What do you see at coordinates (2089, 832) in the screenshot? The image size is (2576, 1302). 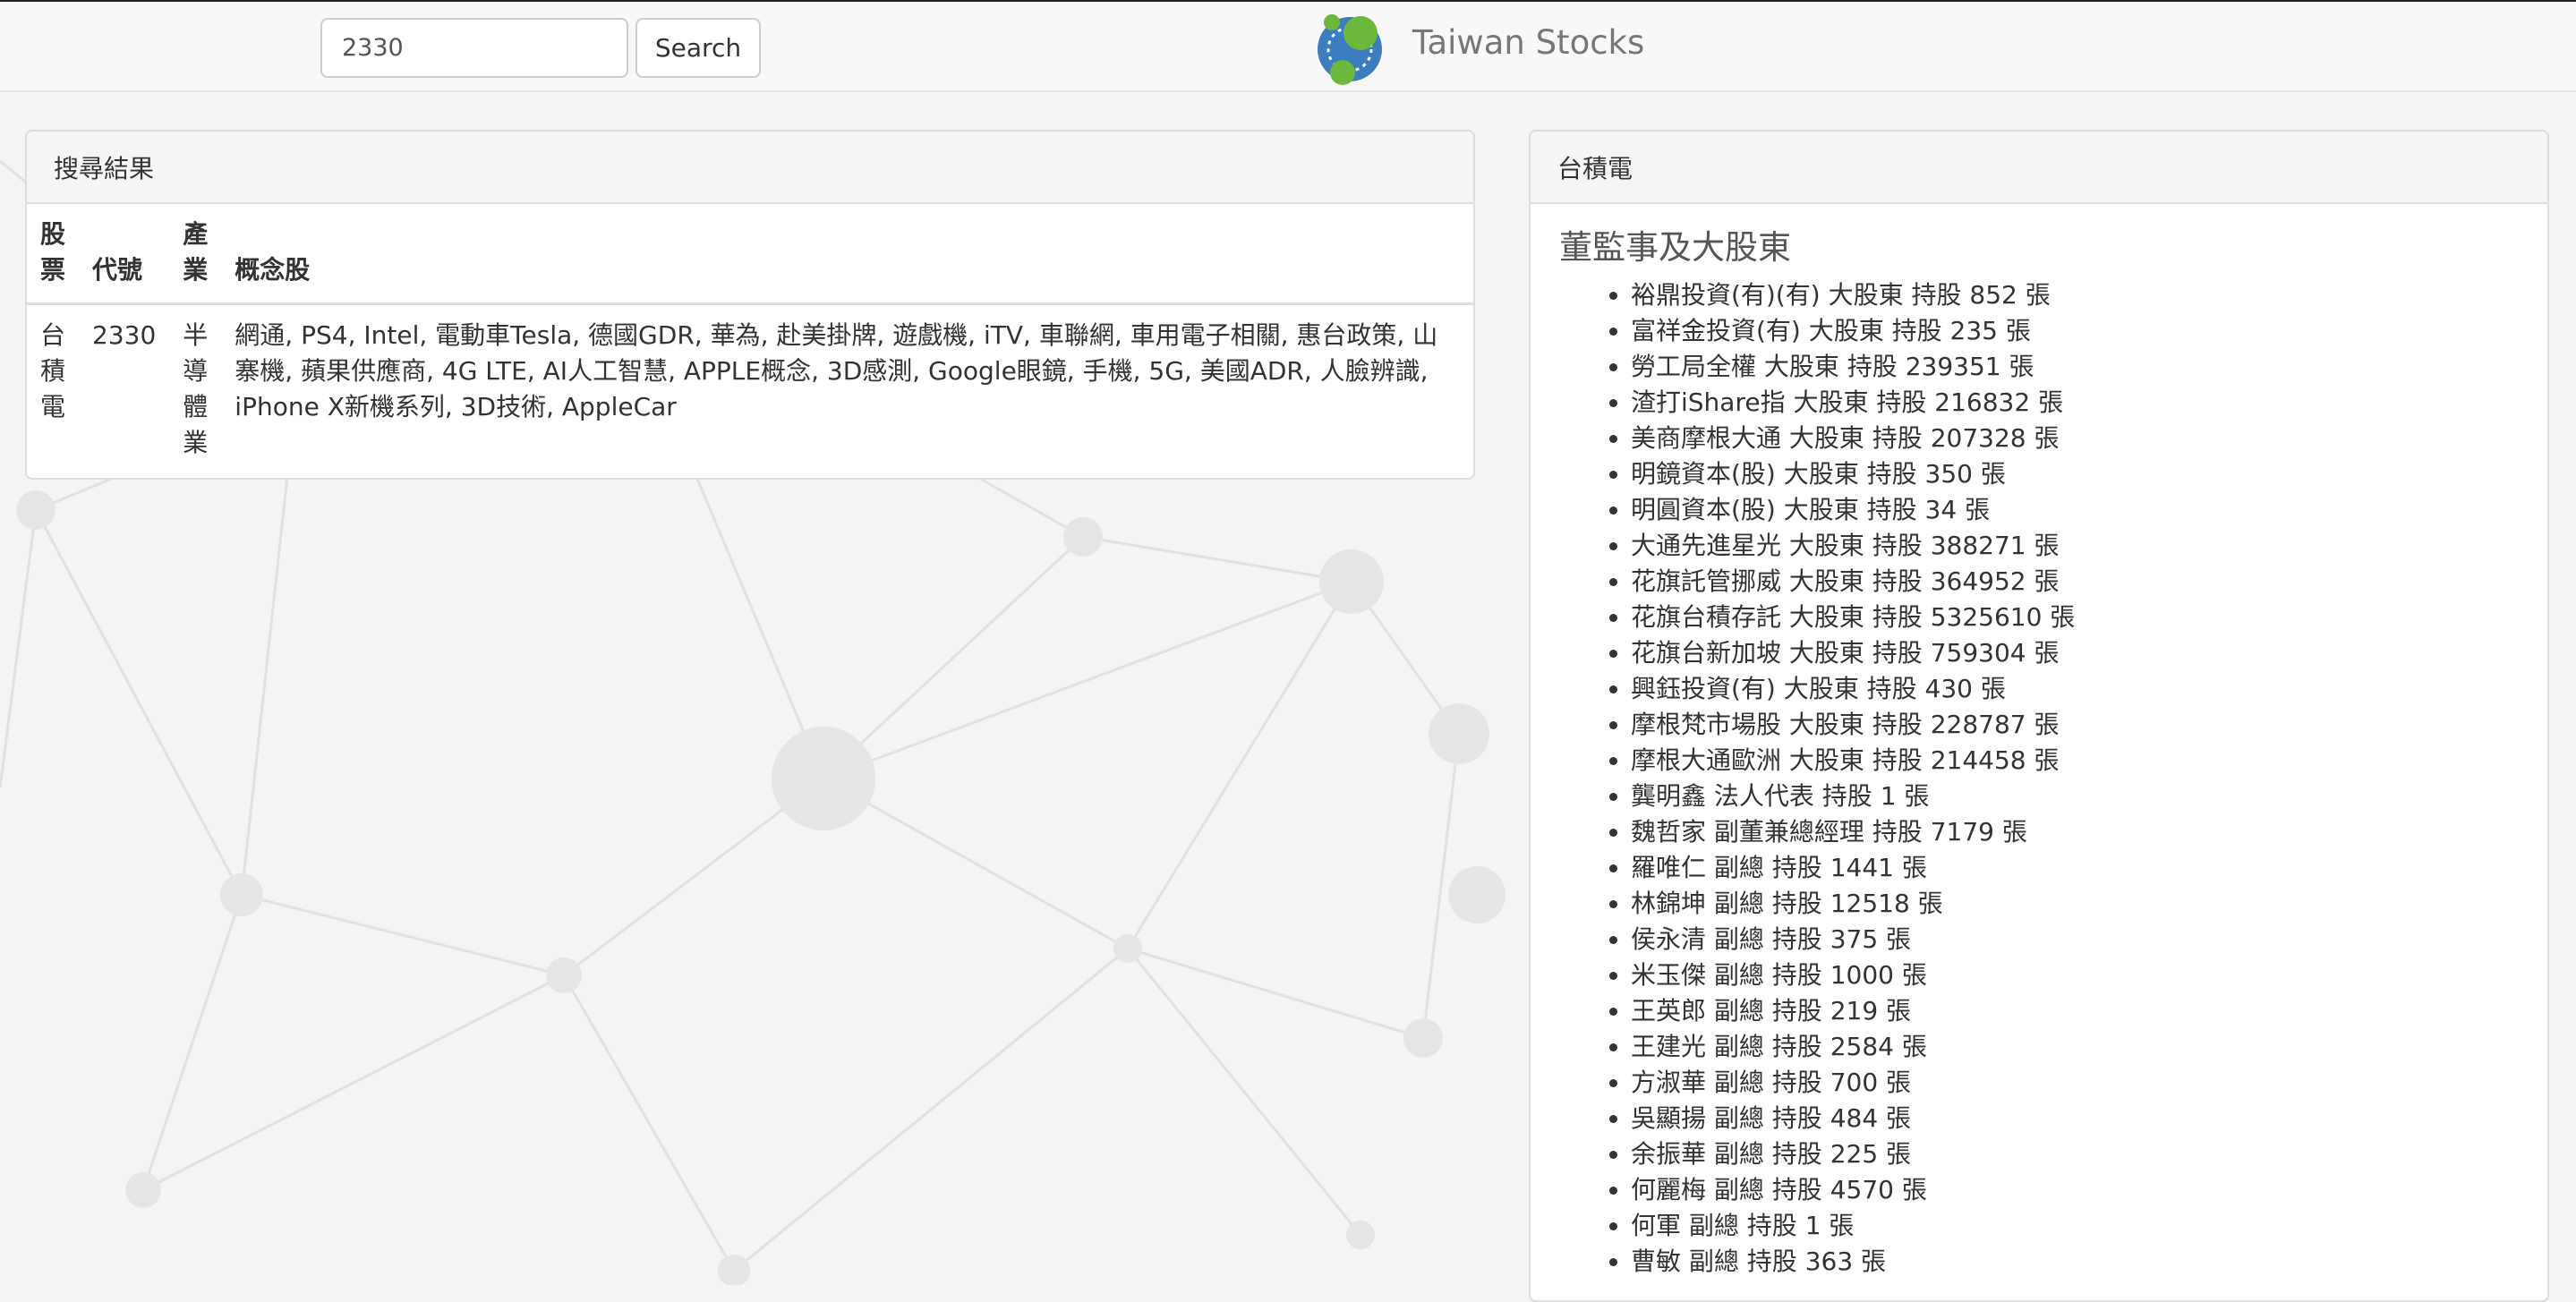 I see `list-item: 魏哲家 副董兼總經理 持股 7179 張` at bounding box center [2089, 832].